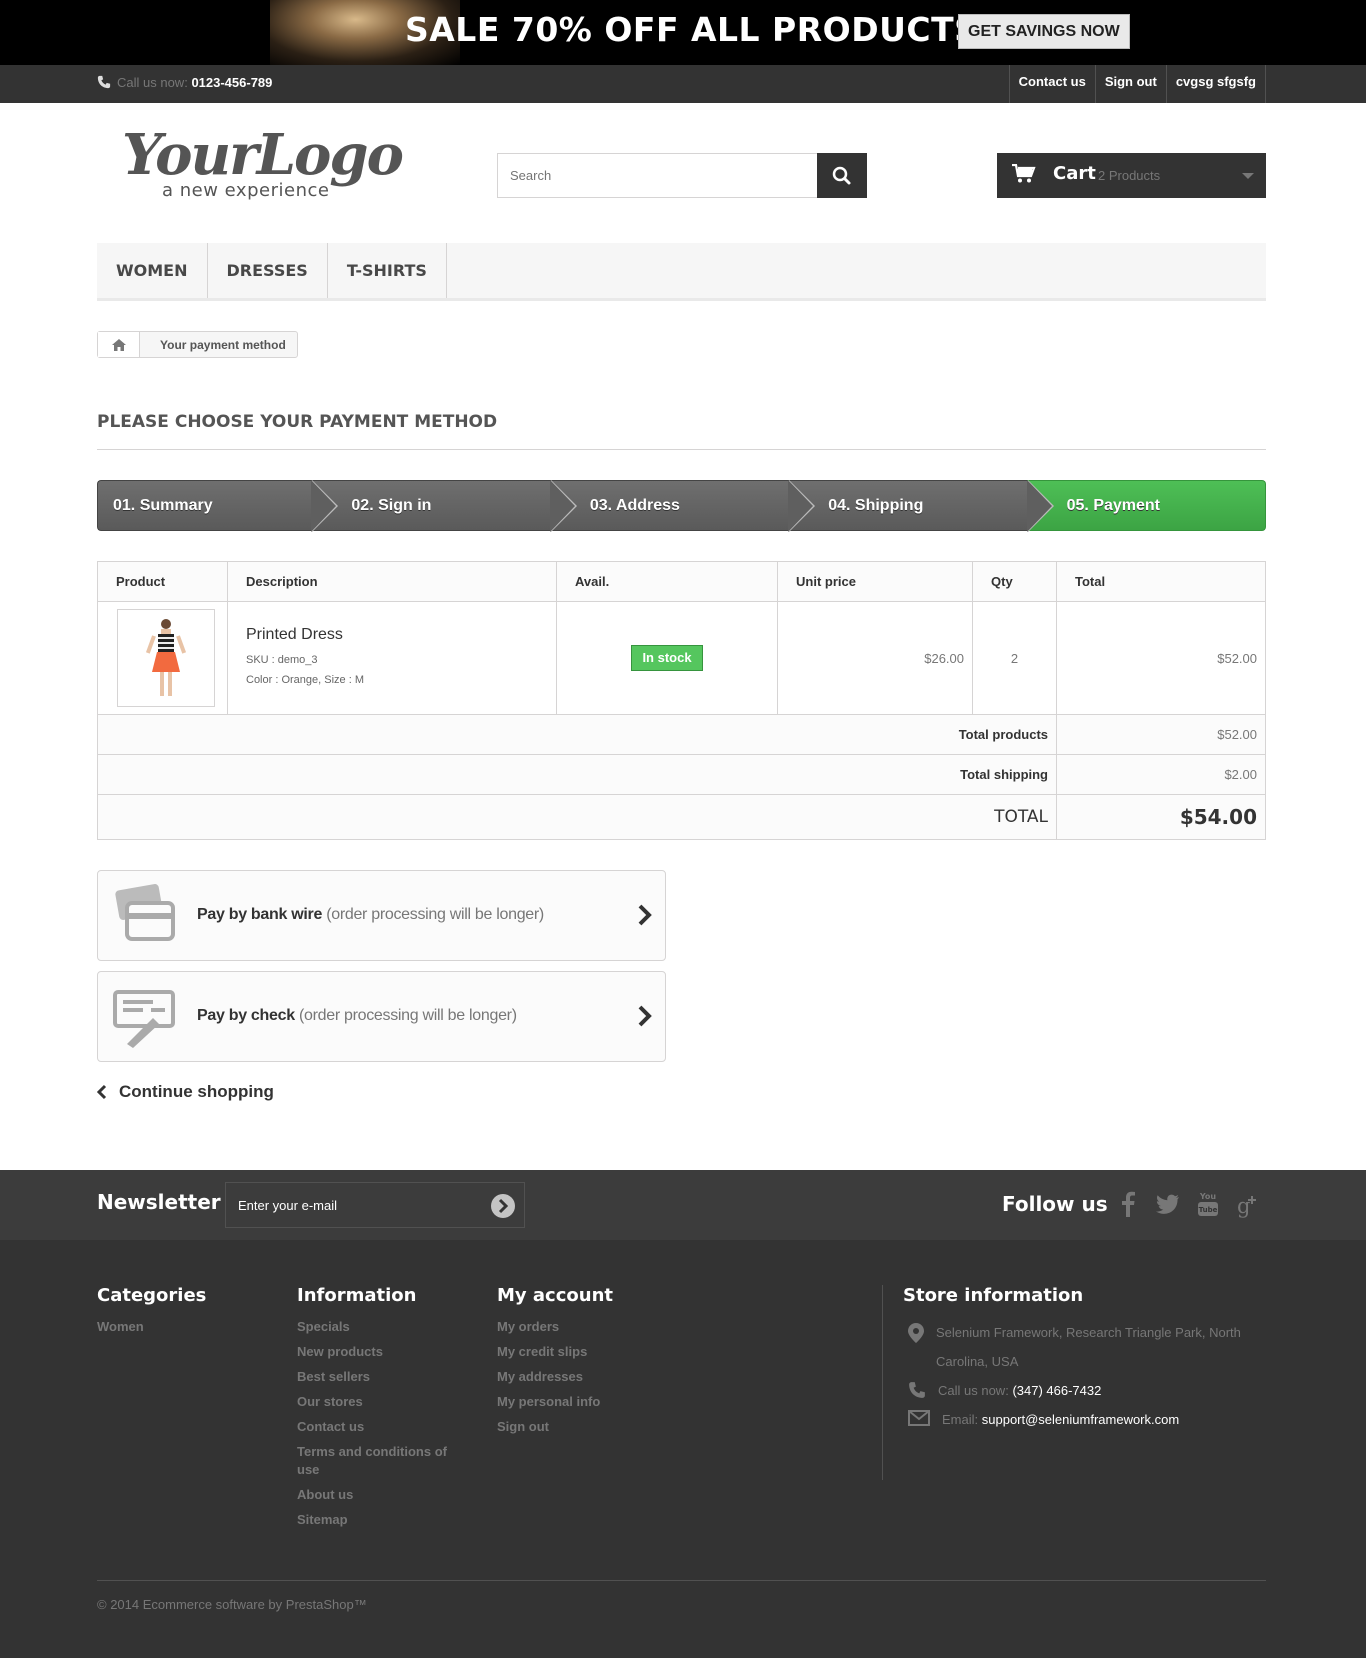 The height and width of the screenshot is (1658, 1366). I want to click on continue-shopping-link: Continue shopping, so click(681, 1092).